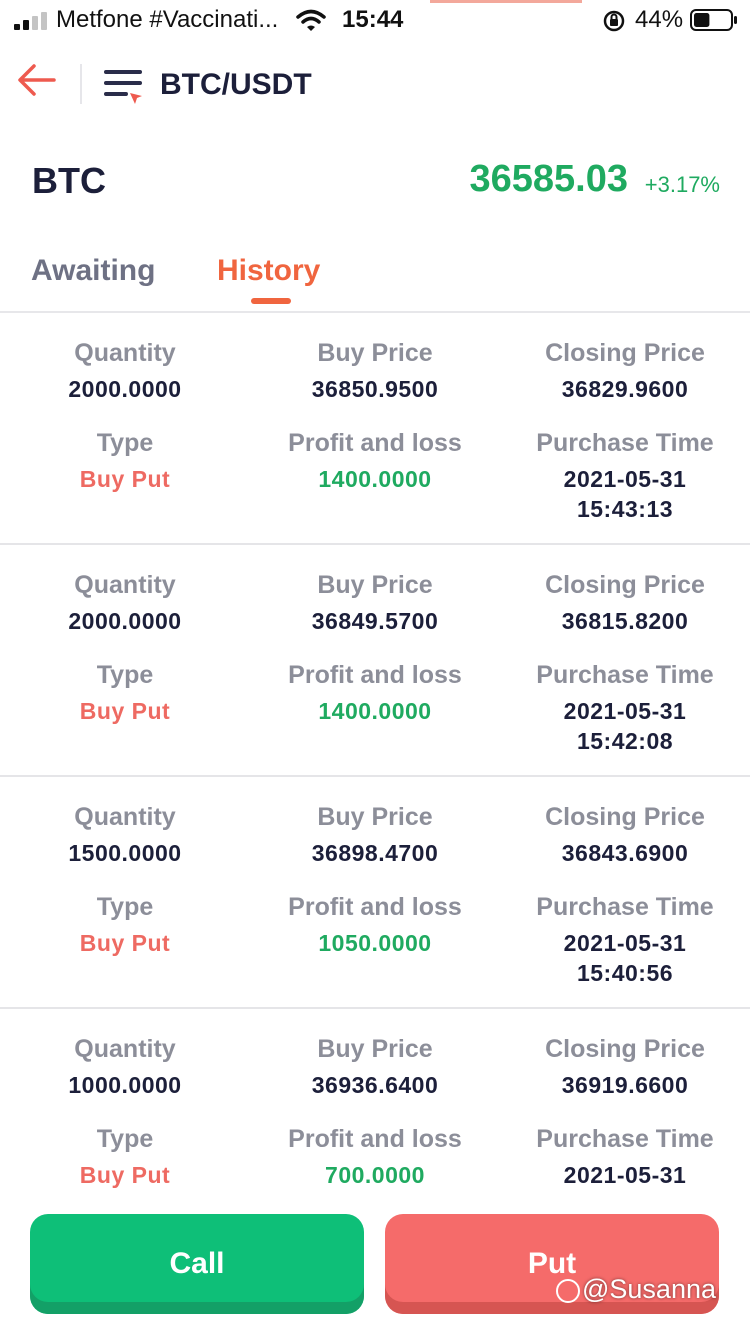 The width and height of the screenshot is (750, 1334). What do you see at coordinates (625, 389) in the screenshot?
I see `closing-price-value: 36829.9600` at bounding box center [625, 389].